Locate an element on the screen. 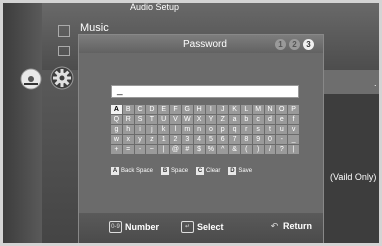  keyboard-key: f is located at coordinates (293, 119).